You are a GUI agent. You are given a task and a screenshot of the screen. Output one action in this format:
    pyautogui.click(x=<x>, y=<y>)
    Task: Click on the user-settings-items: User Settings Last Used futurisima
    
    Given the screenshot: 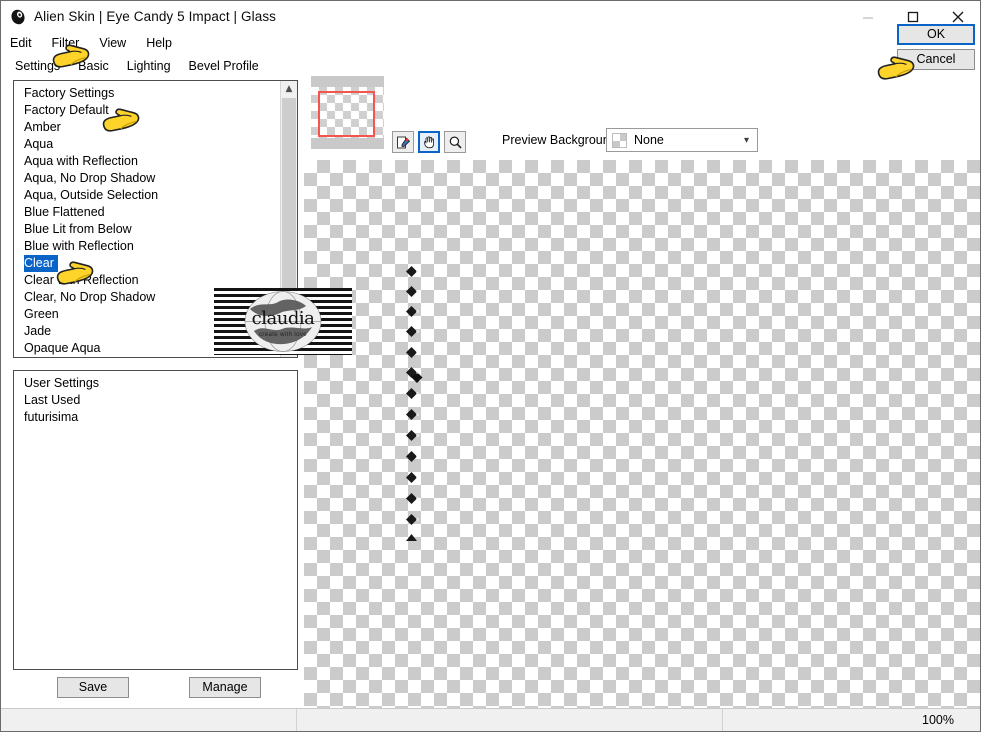 What is the action you would take?
    pyautogui.click(x=155, y=520)
    